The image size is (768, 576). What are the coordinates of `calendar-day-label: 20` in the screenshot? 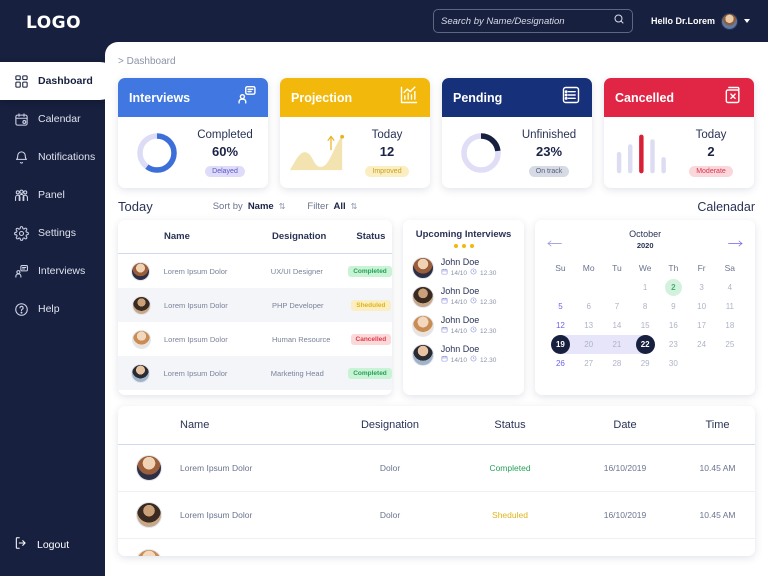 It's located at (589, 344).